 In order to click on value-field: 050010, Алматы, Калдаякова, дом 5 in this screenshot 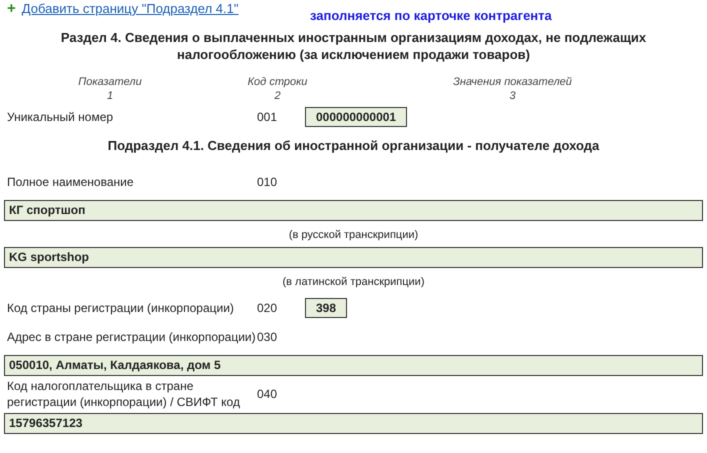, I will do `click(353, 365)`.